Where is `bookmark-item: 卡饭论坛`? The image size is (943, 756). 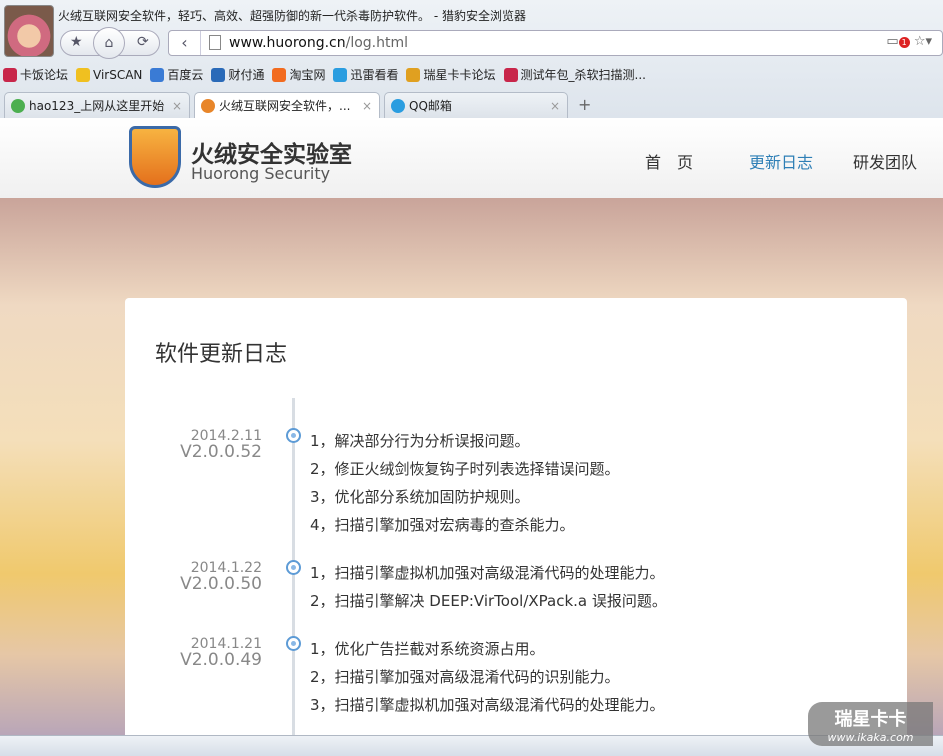 bookmark-item: 卡饭论坛 is located at coordinates (35, 74).